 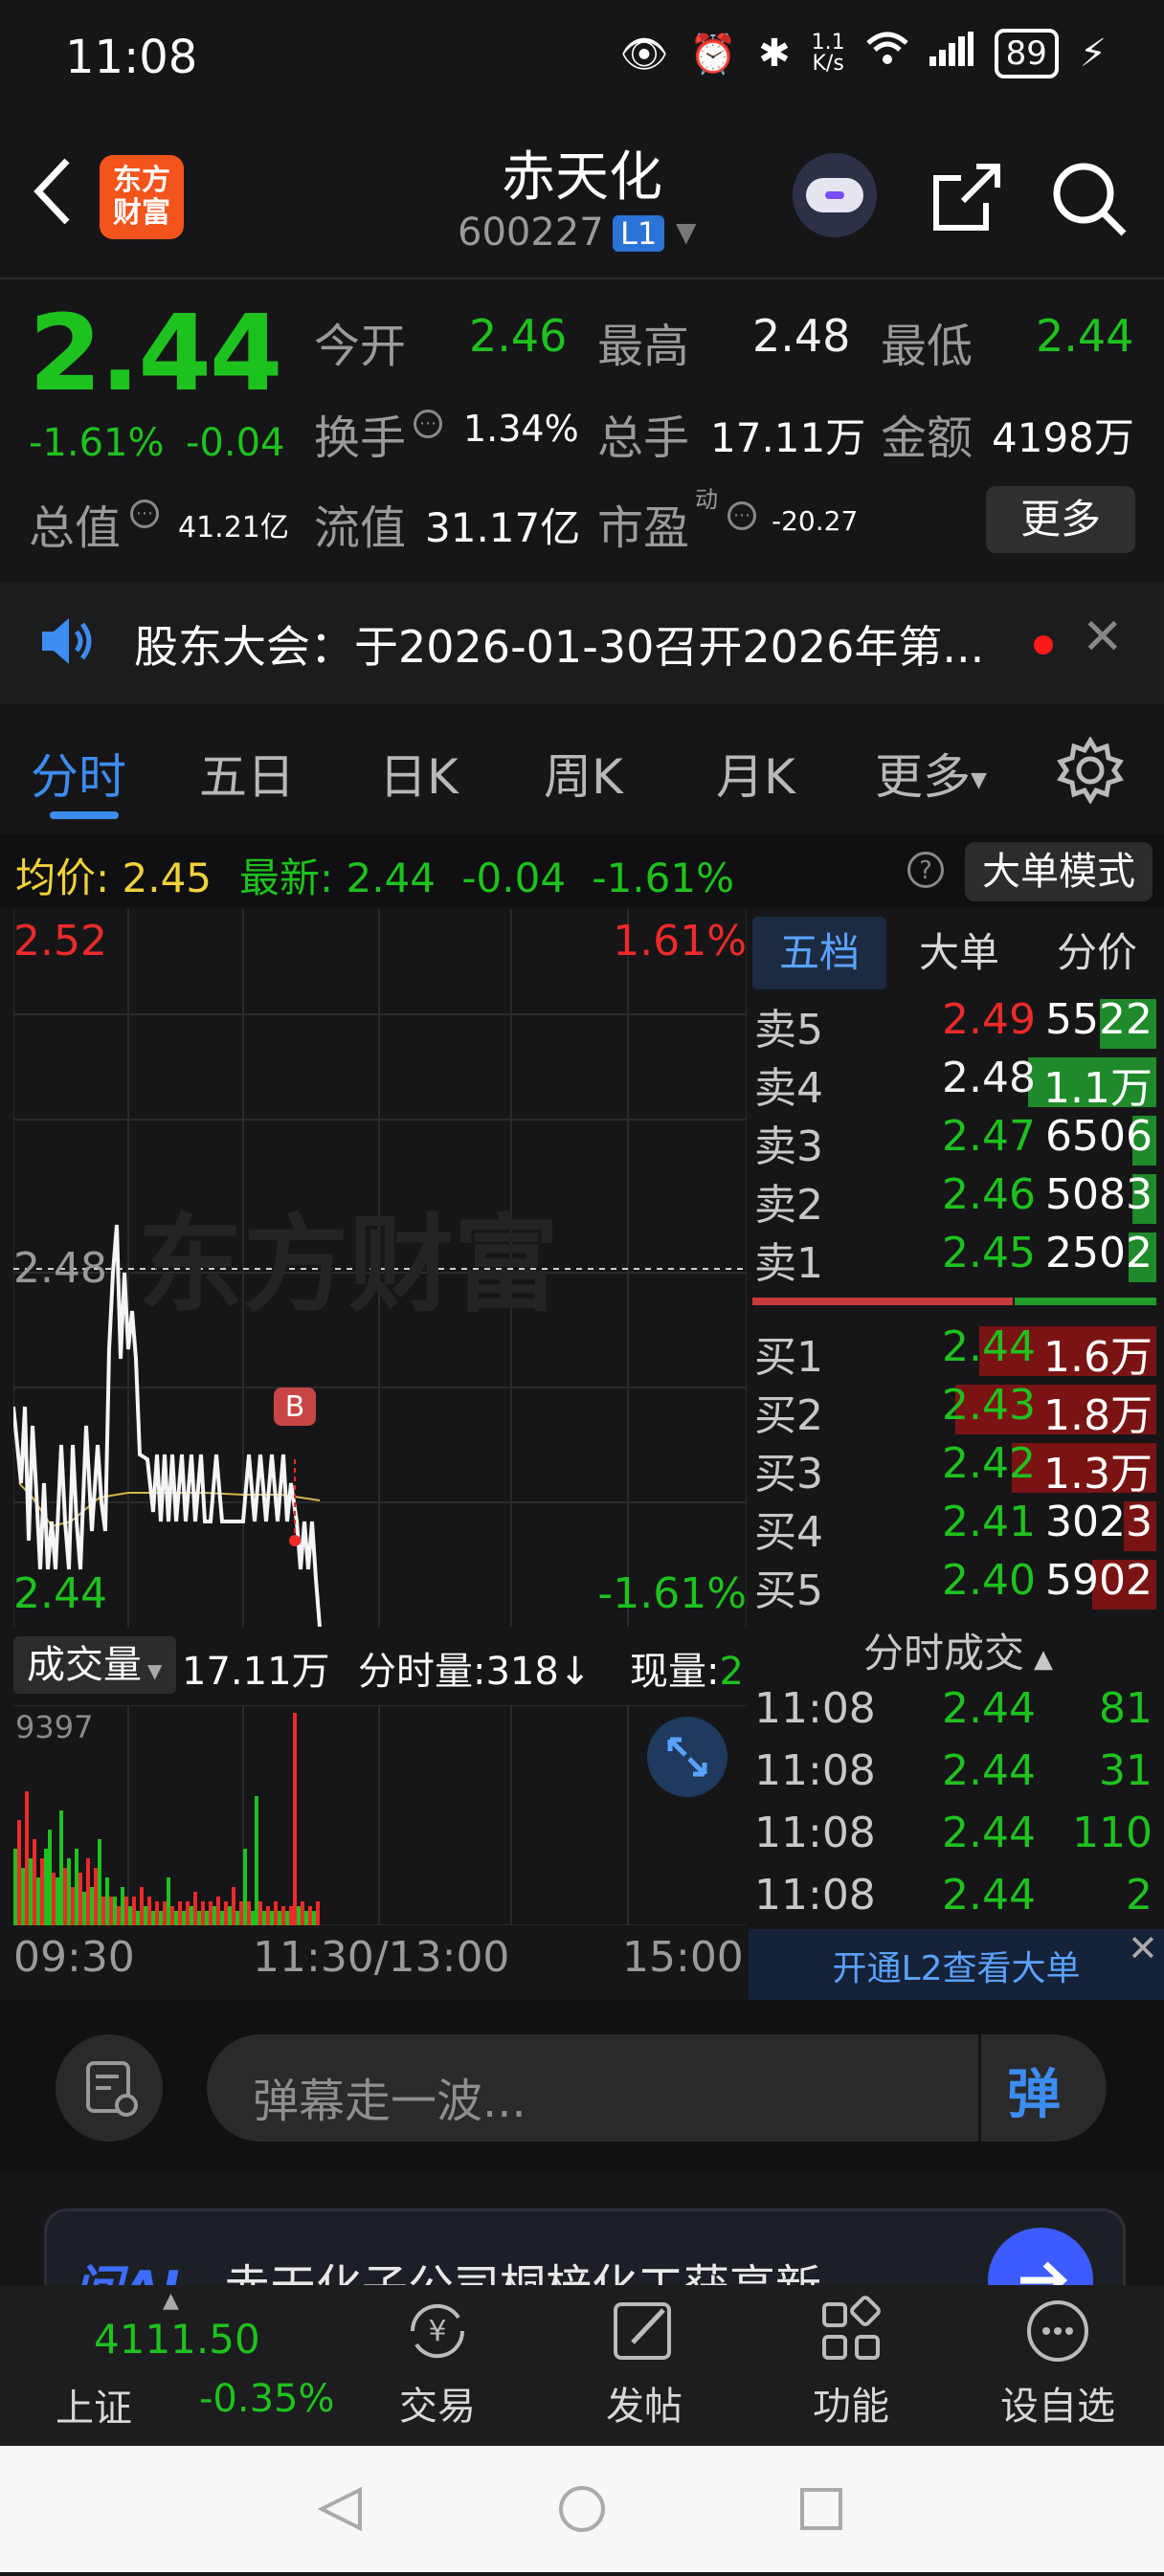 I want to click on open-value: 2.46, so click(x=518, y=336).